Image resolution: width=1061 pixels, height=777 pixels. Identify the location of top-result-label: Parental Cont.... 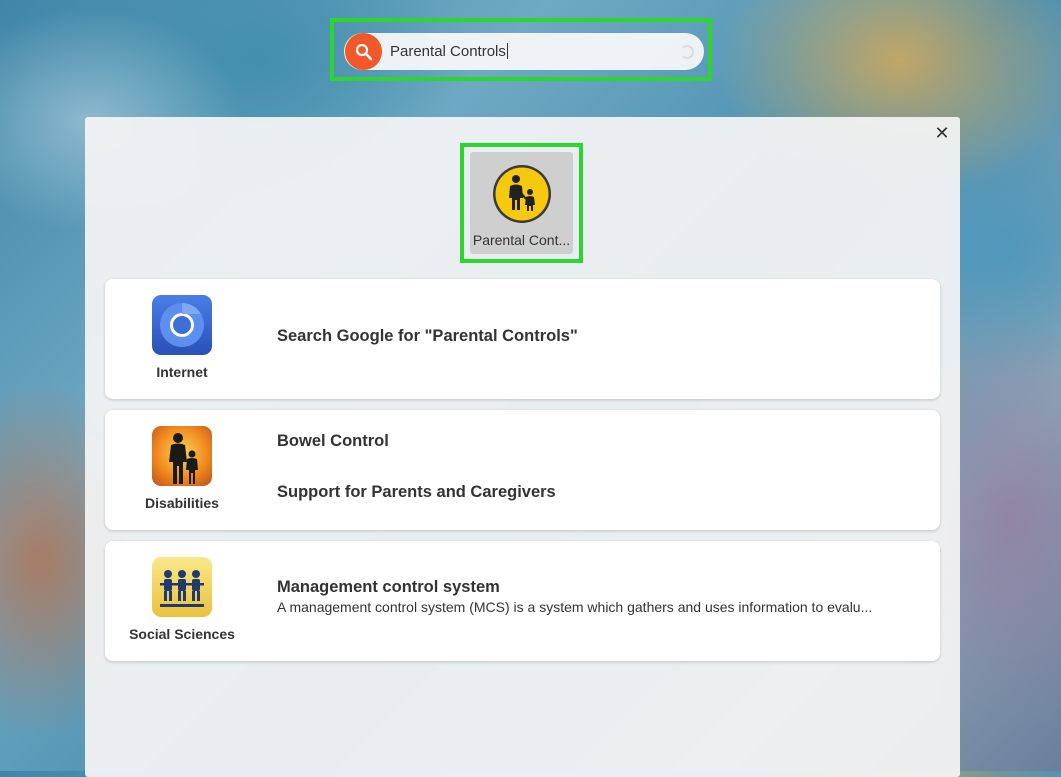
(521, 240).